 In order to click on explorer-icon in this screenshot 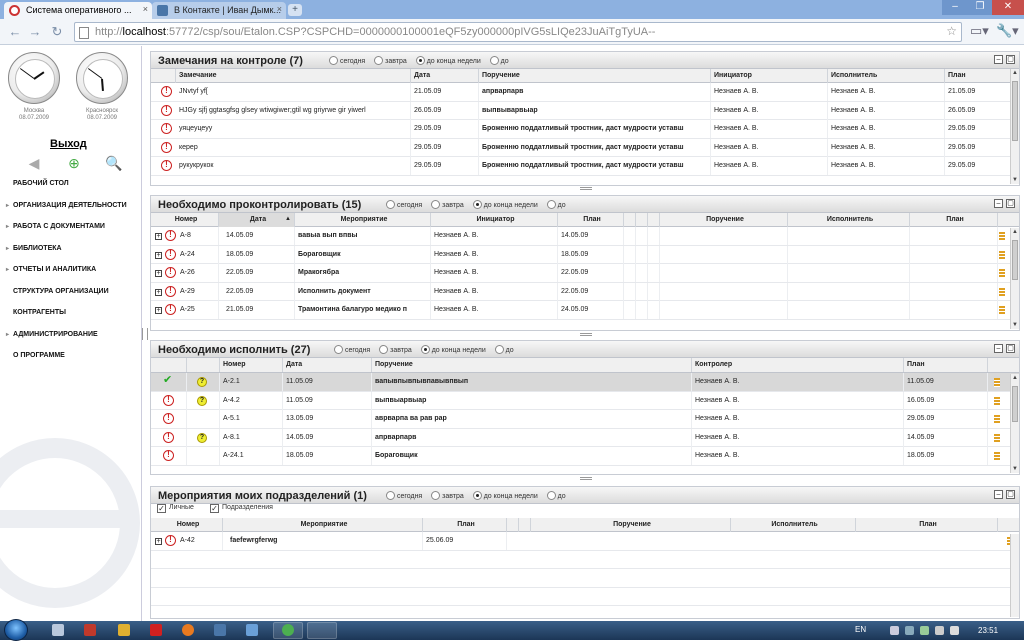, I will do `click(124, 630)`.